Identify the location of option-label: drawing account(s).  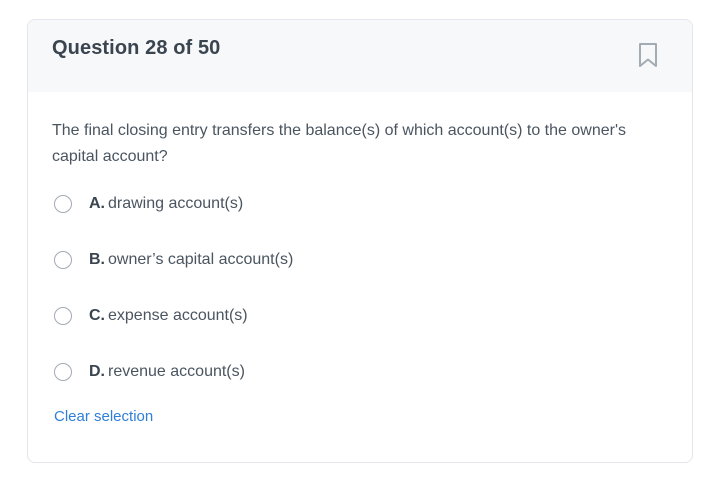
(176, 203).